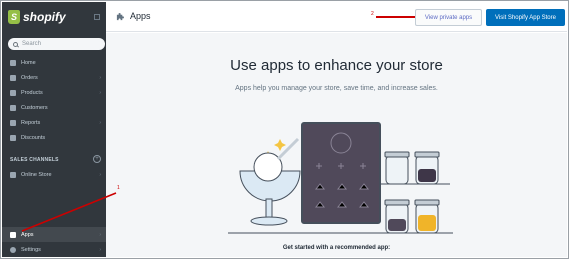 Image resolution: width=569 pixels, height=259 pixels. I want to click on add-sales-channel-icon: +, so click(97, 159).